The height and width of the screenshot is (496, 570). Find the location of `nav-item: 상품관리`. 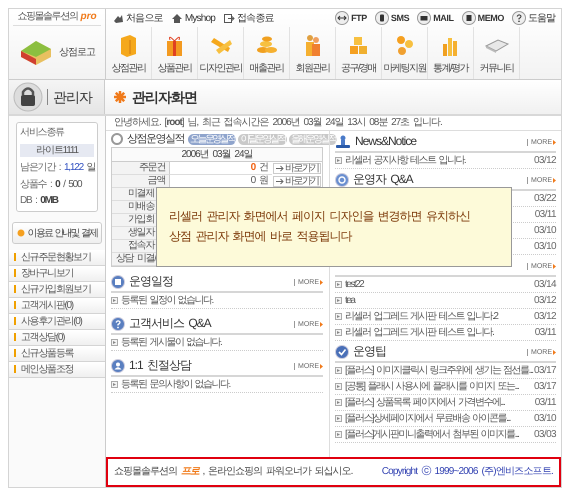

nav-item: 상품관리 is located at coordinates (175, 53).